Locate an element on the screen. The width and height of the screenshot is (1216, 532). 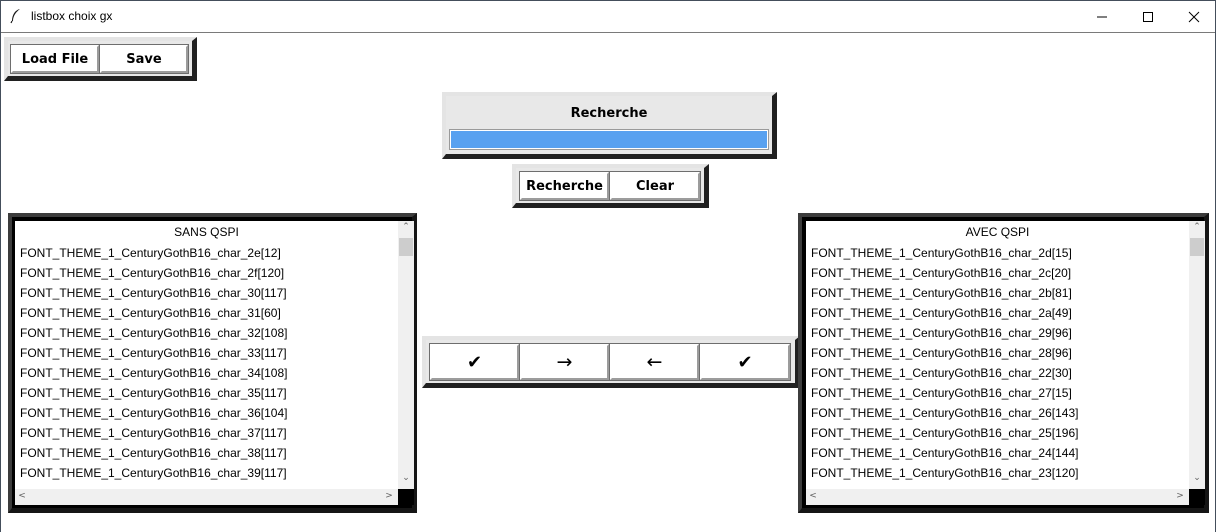
list-item: FONT_THEME_1_CenturyGothB16_char_26[143] is located at coordinates (942, 413).